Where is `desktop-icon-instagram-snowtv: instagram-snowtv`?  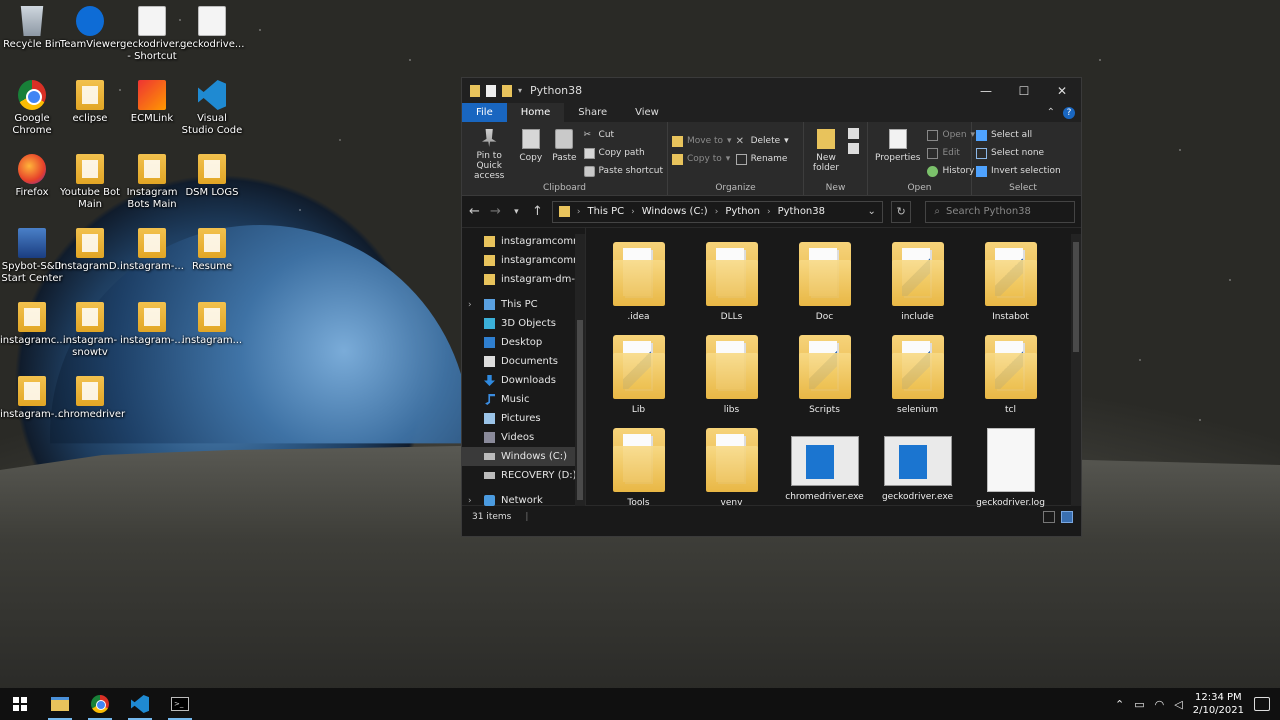 desktop-icon-instagram-snowtv: instagram-snowtv is located at coordinates (90, 330).